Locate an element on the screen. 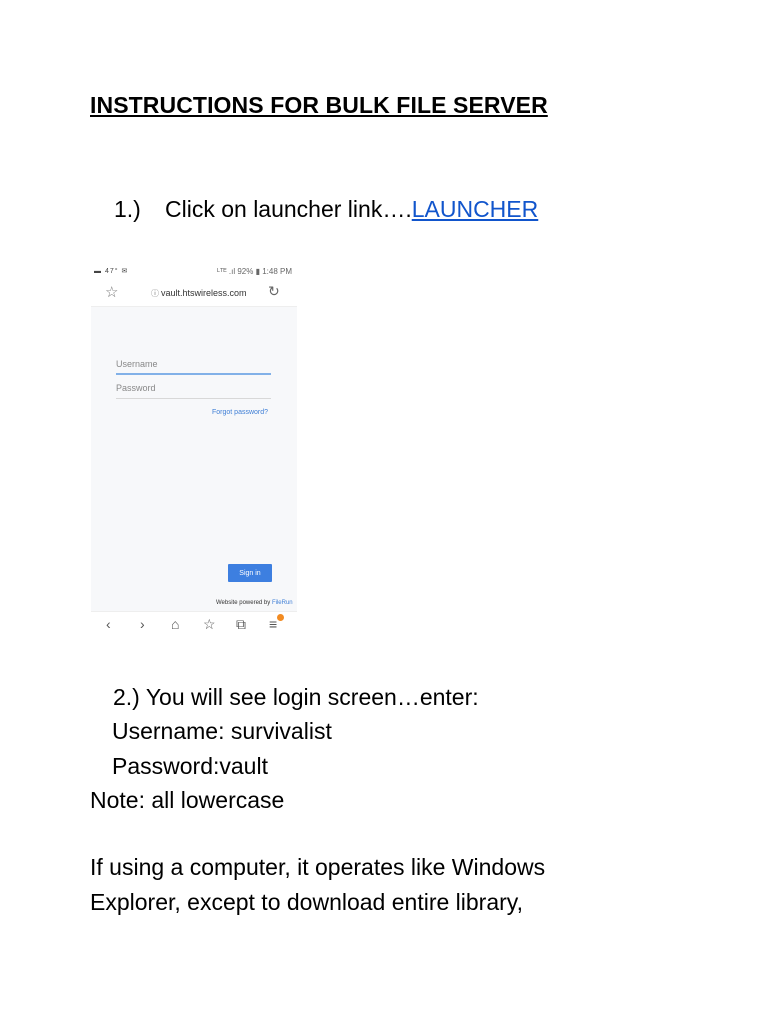  notification-badge is located at coordinates (280, 617).